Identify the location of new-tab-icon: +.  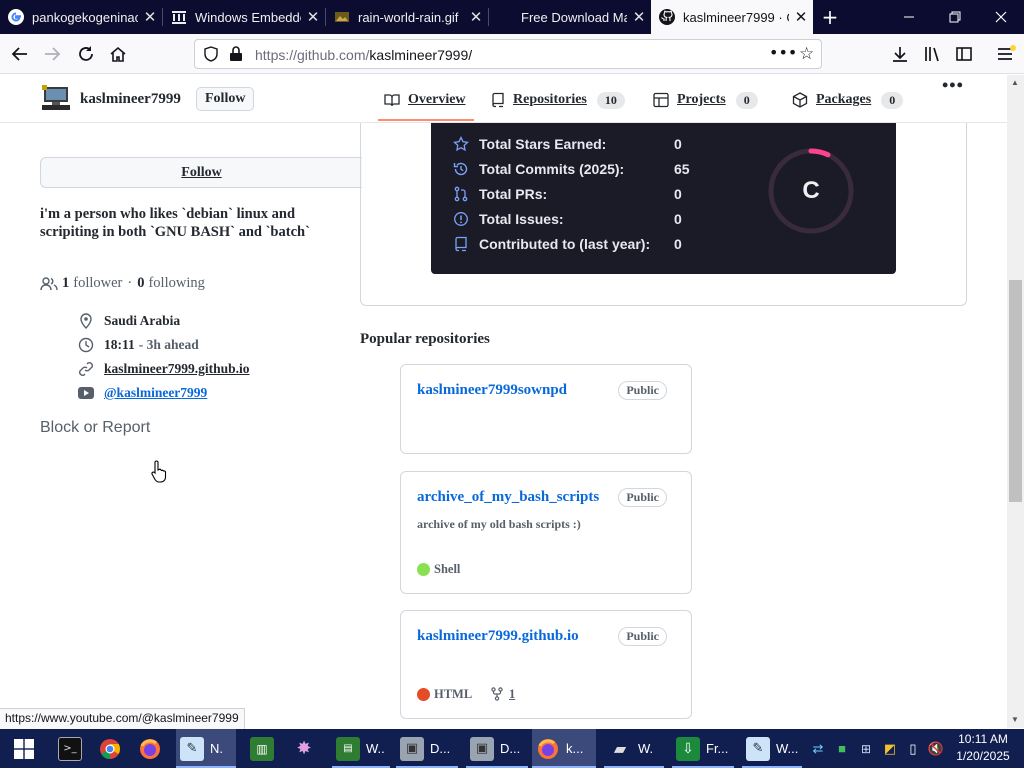
(830, 17).